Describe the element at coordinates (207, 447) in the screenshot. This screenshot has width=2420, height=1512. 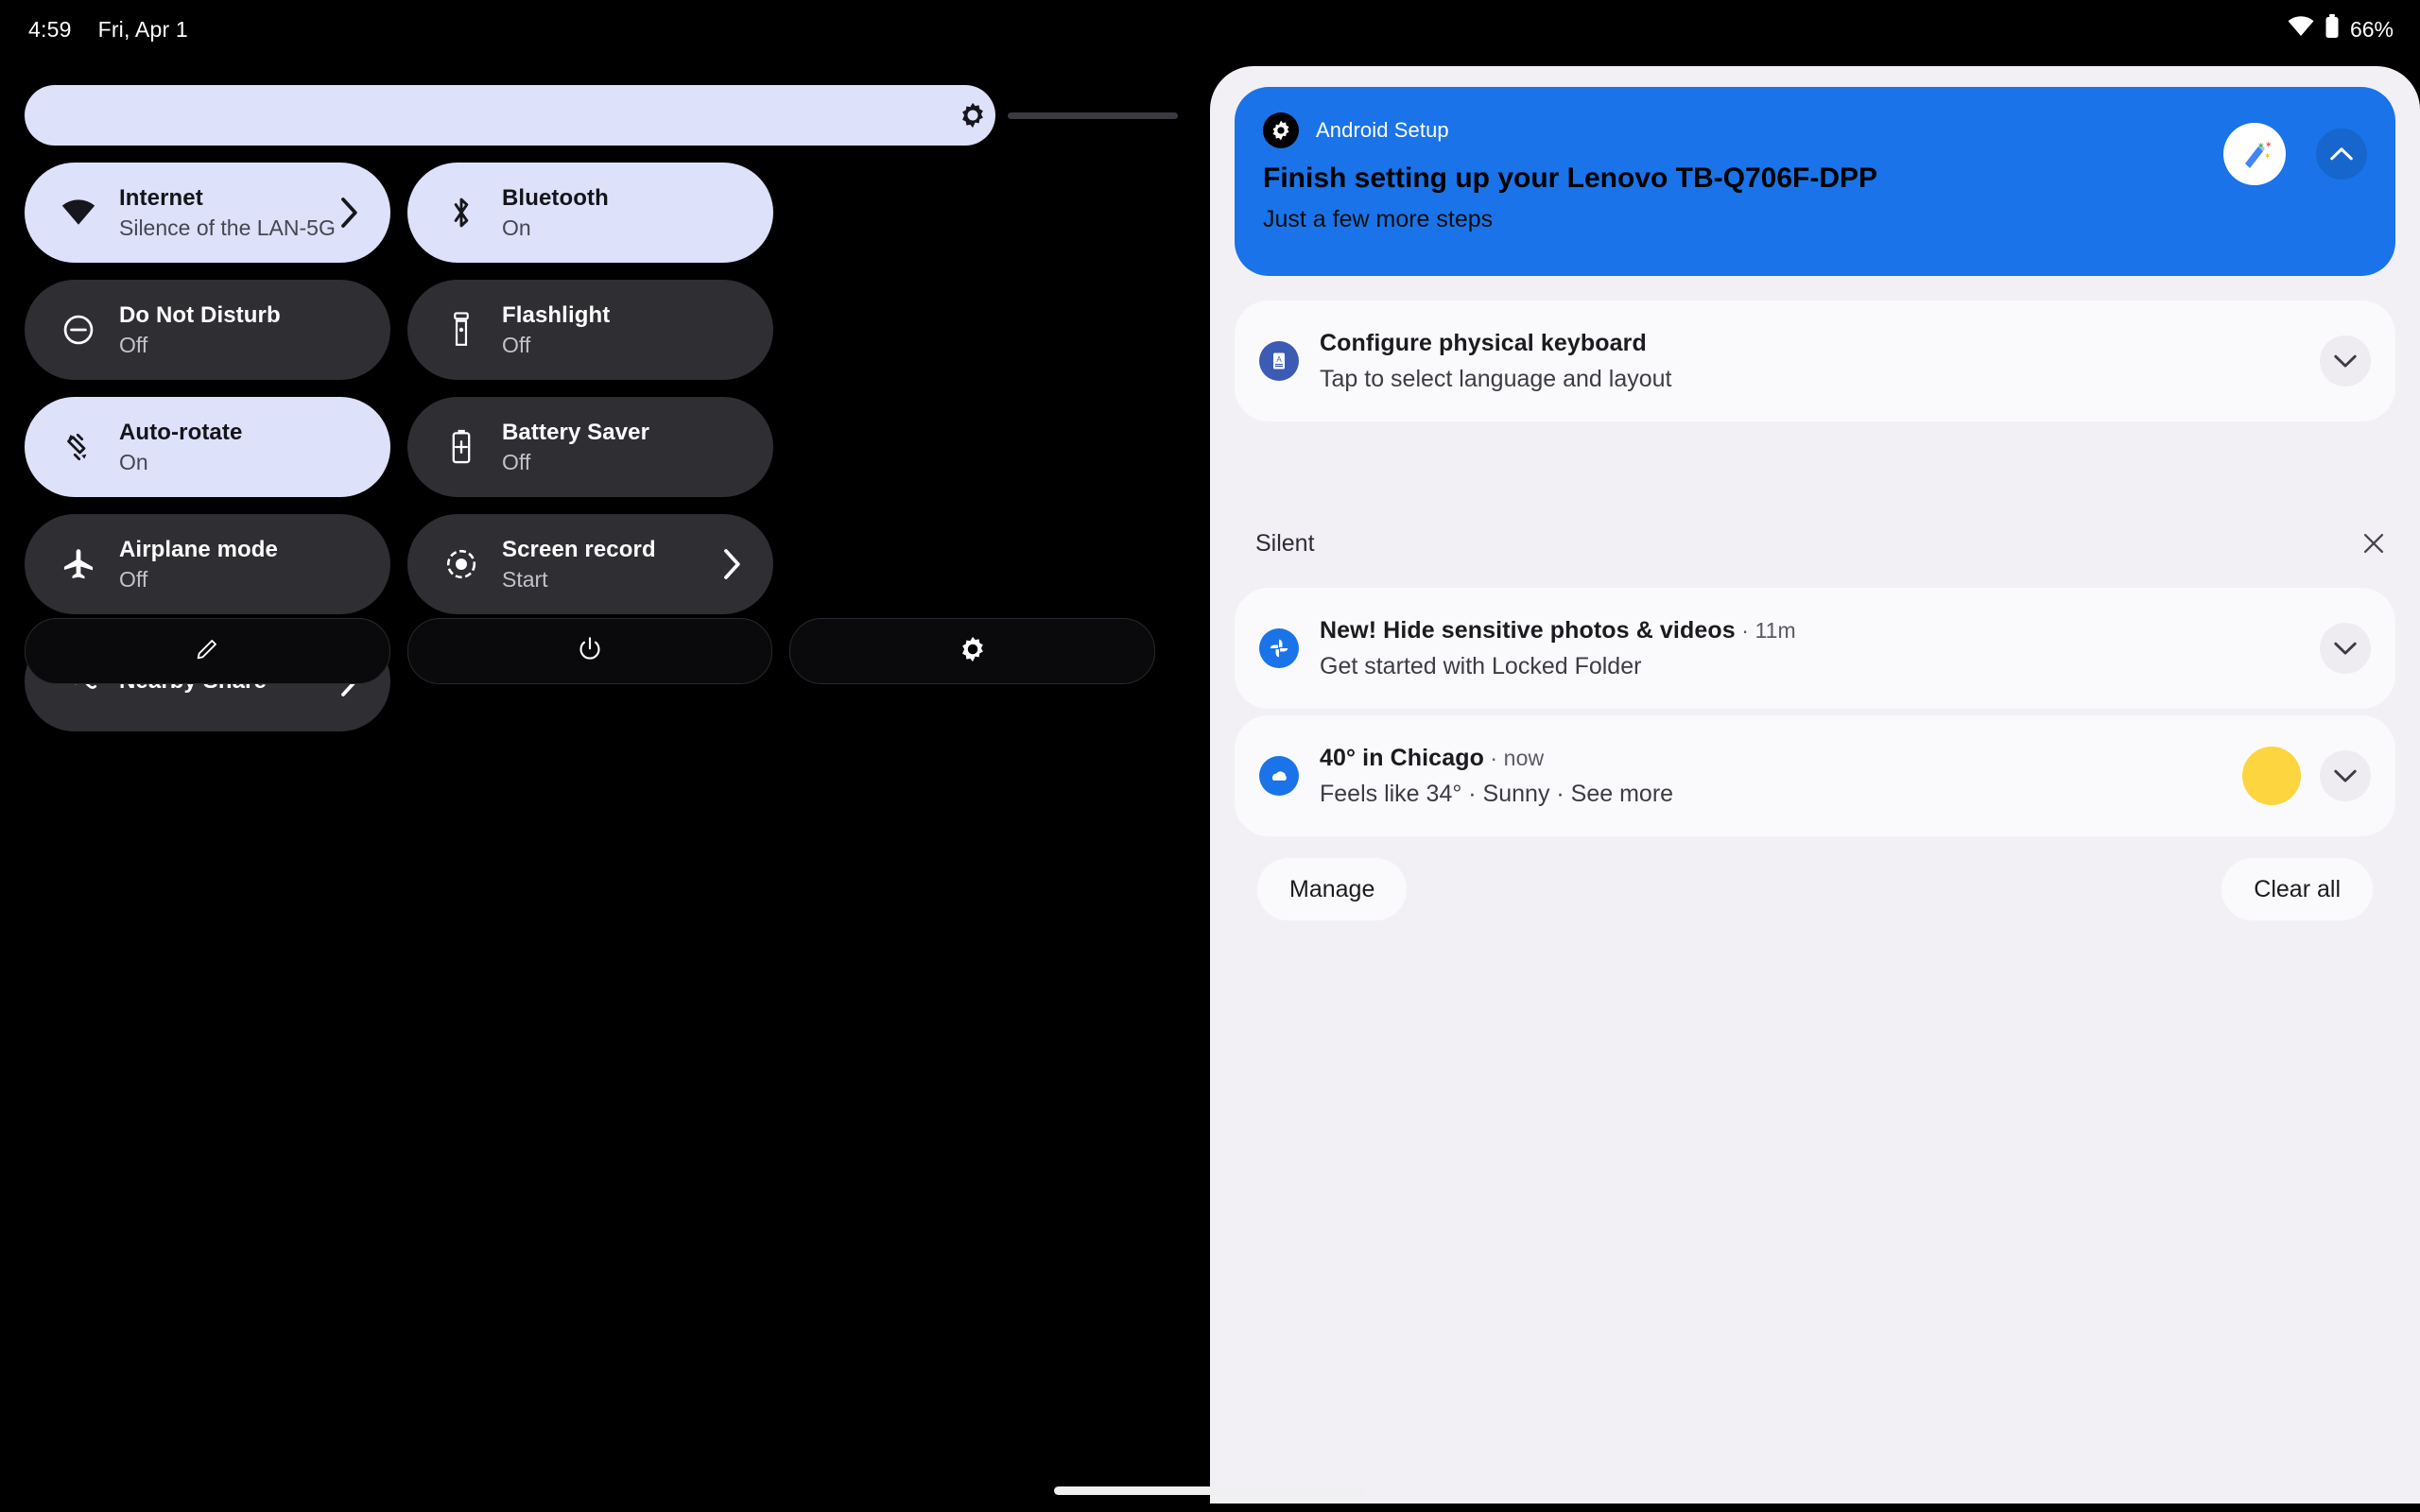
I see `qs-tile-auto-rotate: Auto-rotate On` at that location.